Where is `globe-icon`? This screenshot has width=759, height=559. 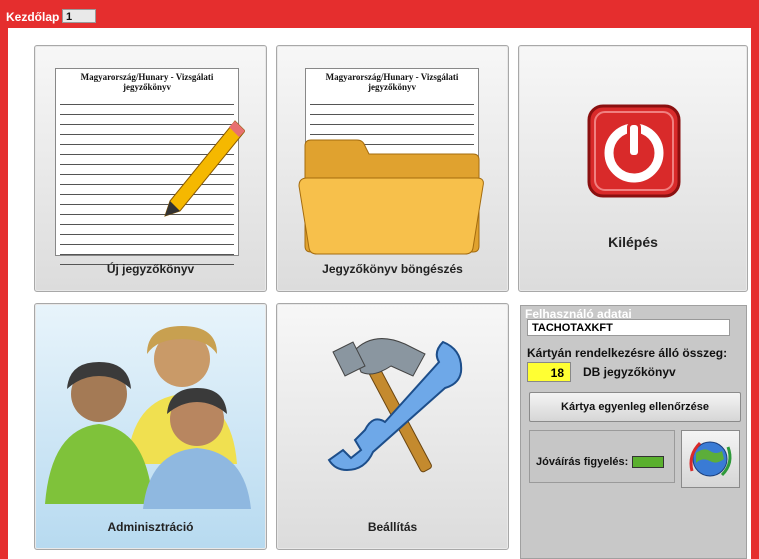
globe-icon is located at coordinates (710, 459).